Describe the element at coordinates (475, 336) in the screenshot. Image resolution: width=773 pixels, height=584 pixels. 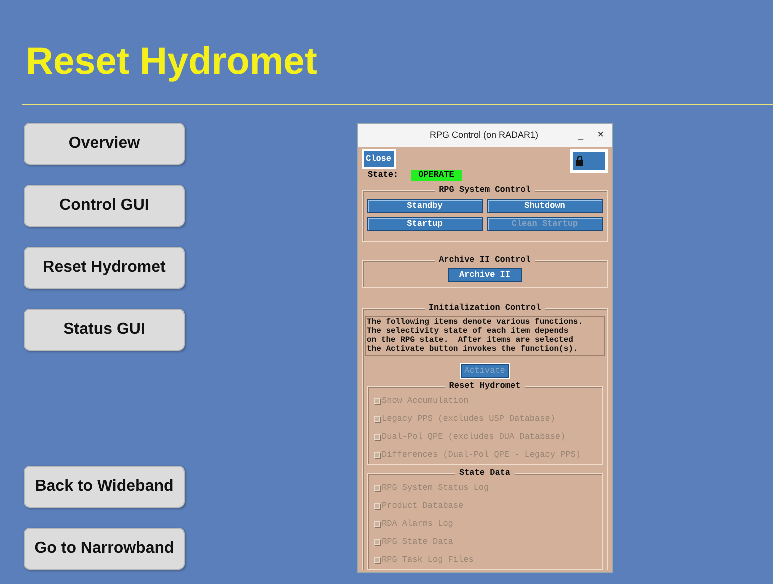
I see `description-text: The following items denote various functions. The selectivity state of each item depends on the RPG state. After items are selected the Activate button invokes the function(s).` at that location.